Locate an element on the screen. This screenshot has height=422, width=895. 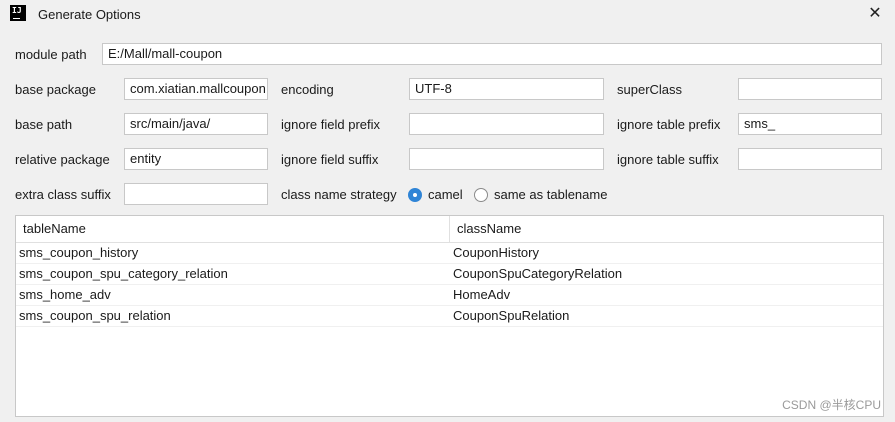
table-cell-classname: CouponHistory is located at coordinates (666, 252).